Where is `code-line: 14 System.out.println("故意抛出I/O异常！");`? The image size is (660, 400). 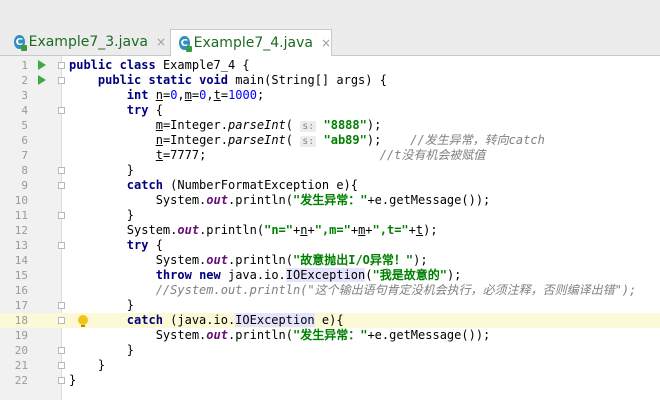
code-line: 14 System.out.println("故意抛出I/O异常！"); is located at coordinates (330, 260).